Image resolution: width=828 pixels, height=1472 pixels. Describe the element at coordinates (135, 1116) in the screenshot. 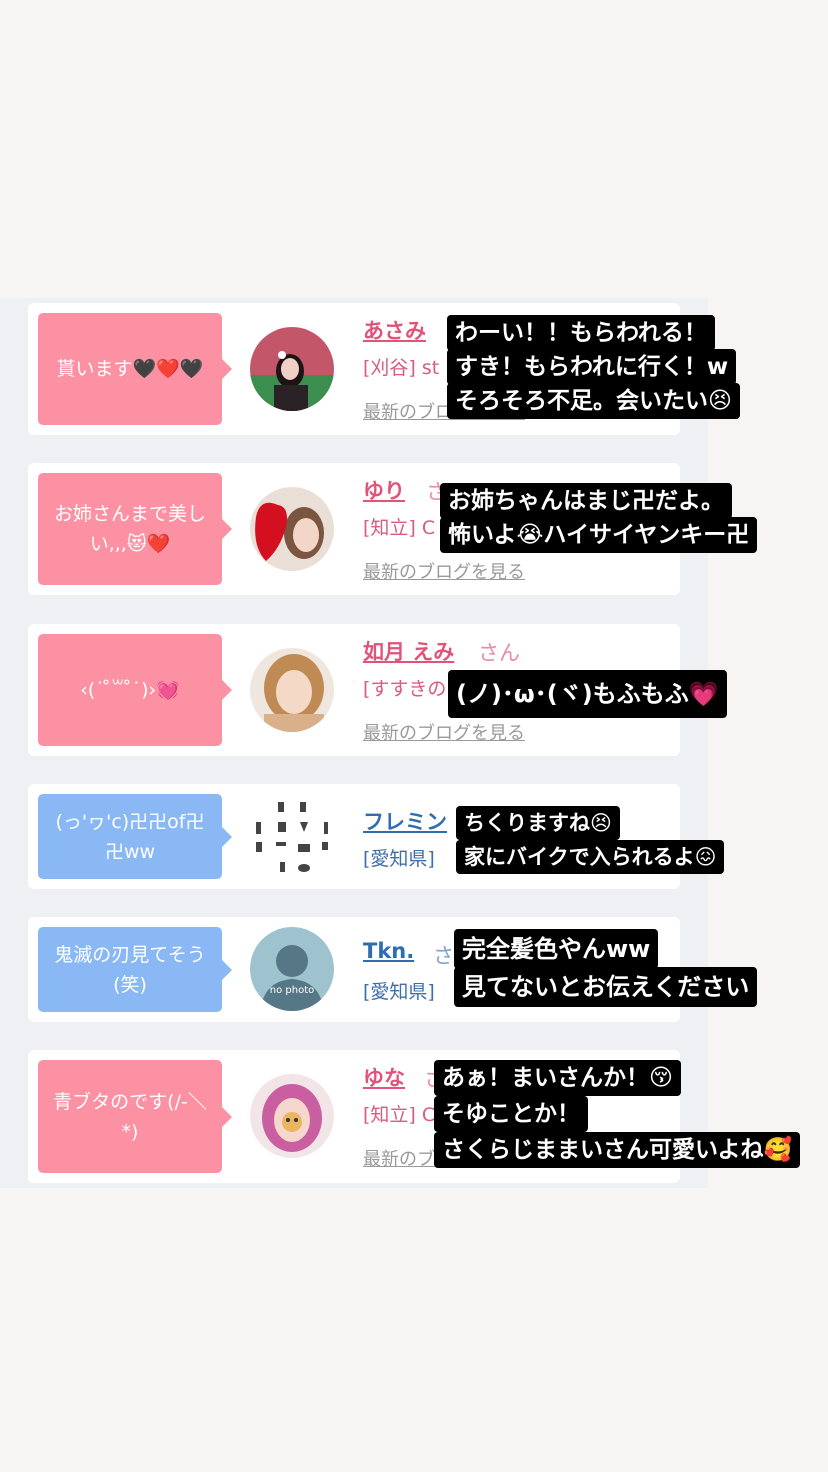

I see `message-bubble: 青ブタのです(/-＼*)` at that location.